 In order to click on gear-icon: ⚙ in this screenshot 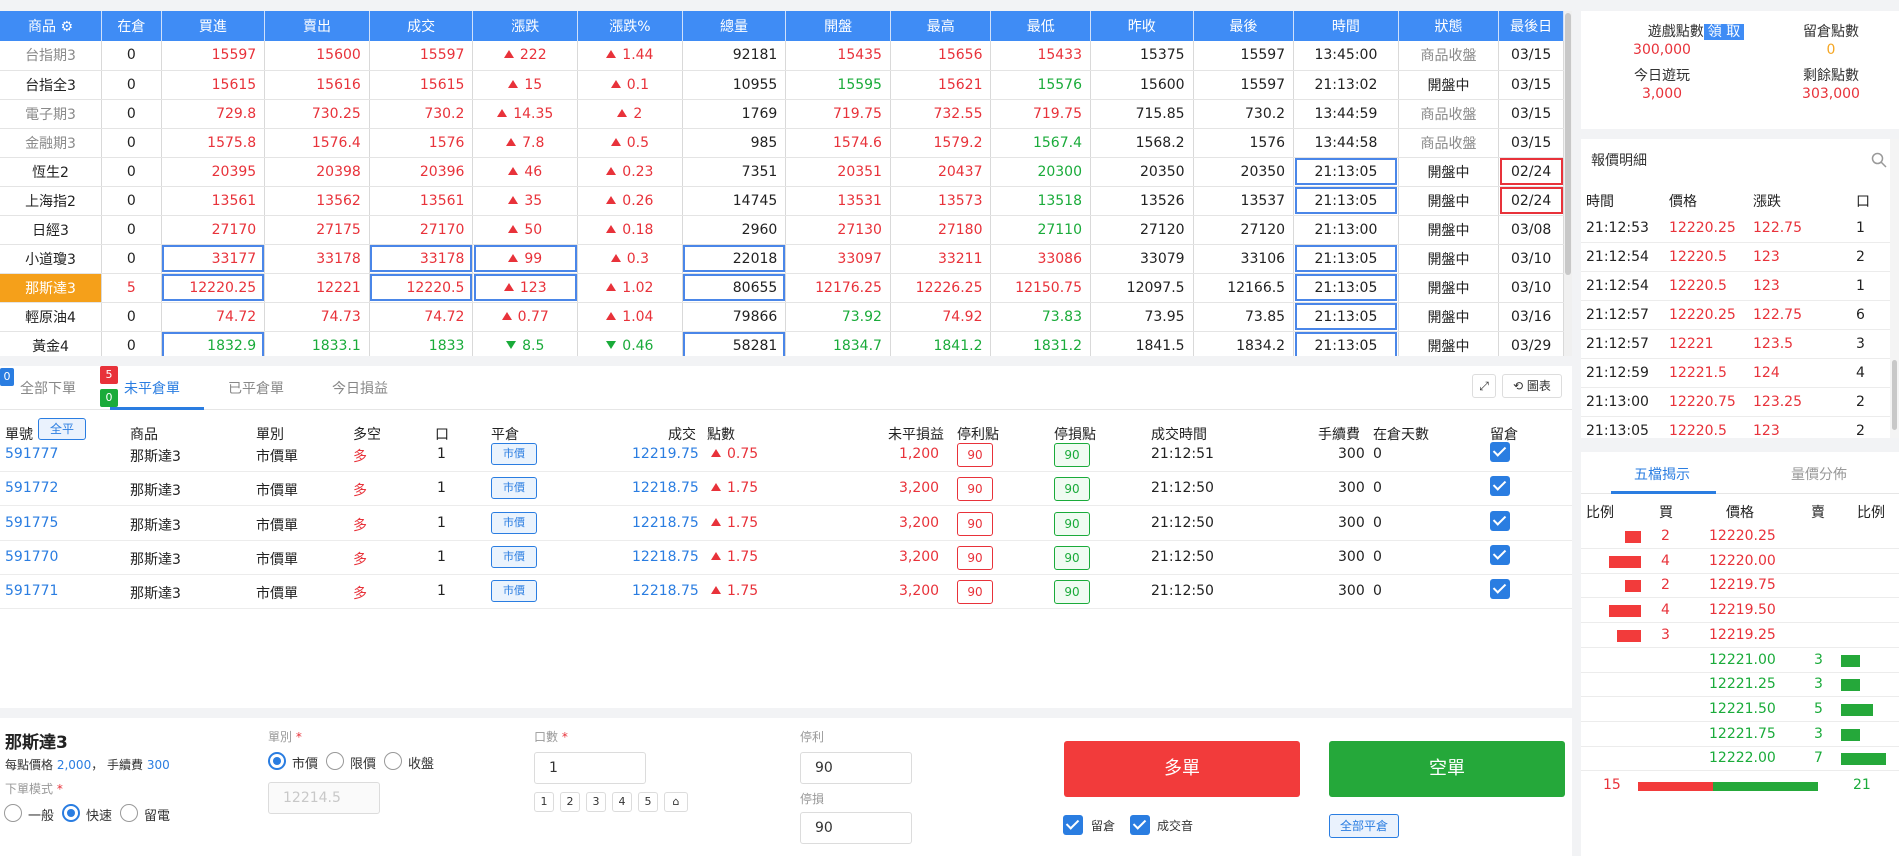, I will do `click(64, 27)`.